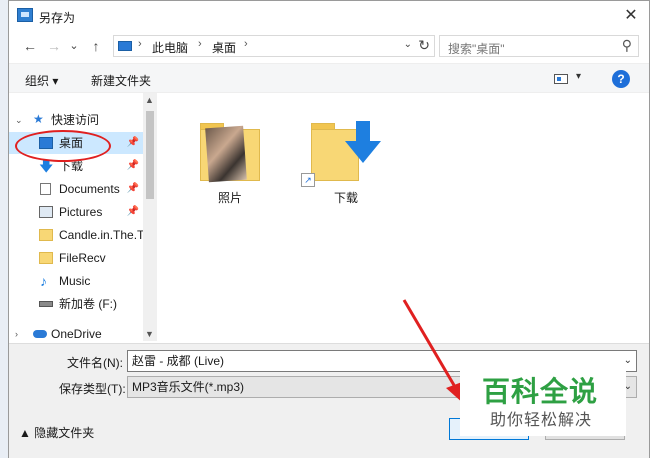 The height and width of the screenshot is (458, 650). I want to click on view-dropdown-icon: ▾, so click(578, 76).